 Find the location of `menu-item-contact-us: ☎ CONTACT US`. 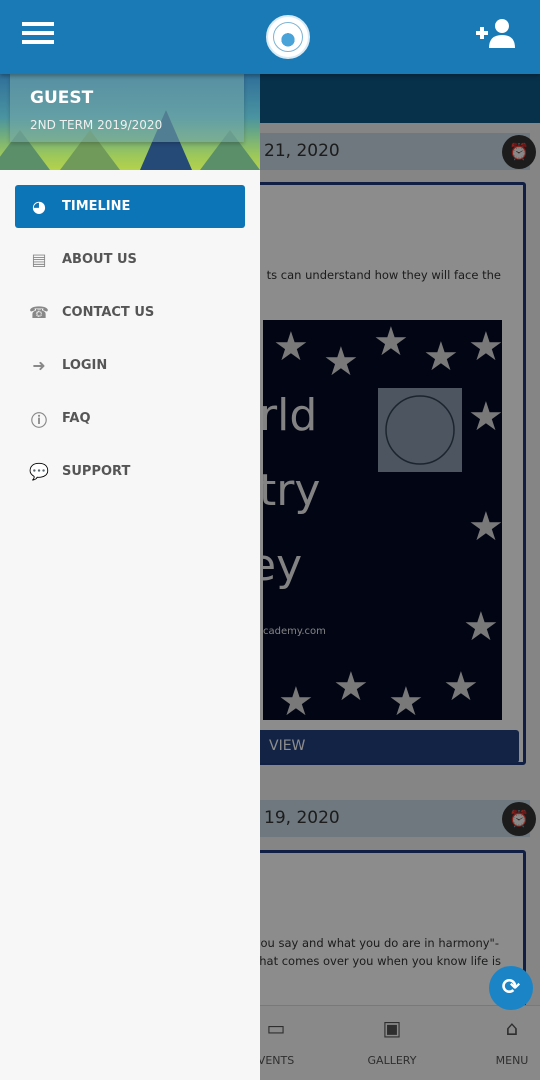

menu-item-contact-us: ☎ CONTACT US is located at coordinates (130, 312).